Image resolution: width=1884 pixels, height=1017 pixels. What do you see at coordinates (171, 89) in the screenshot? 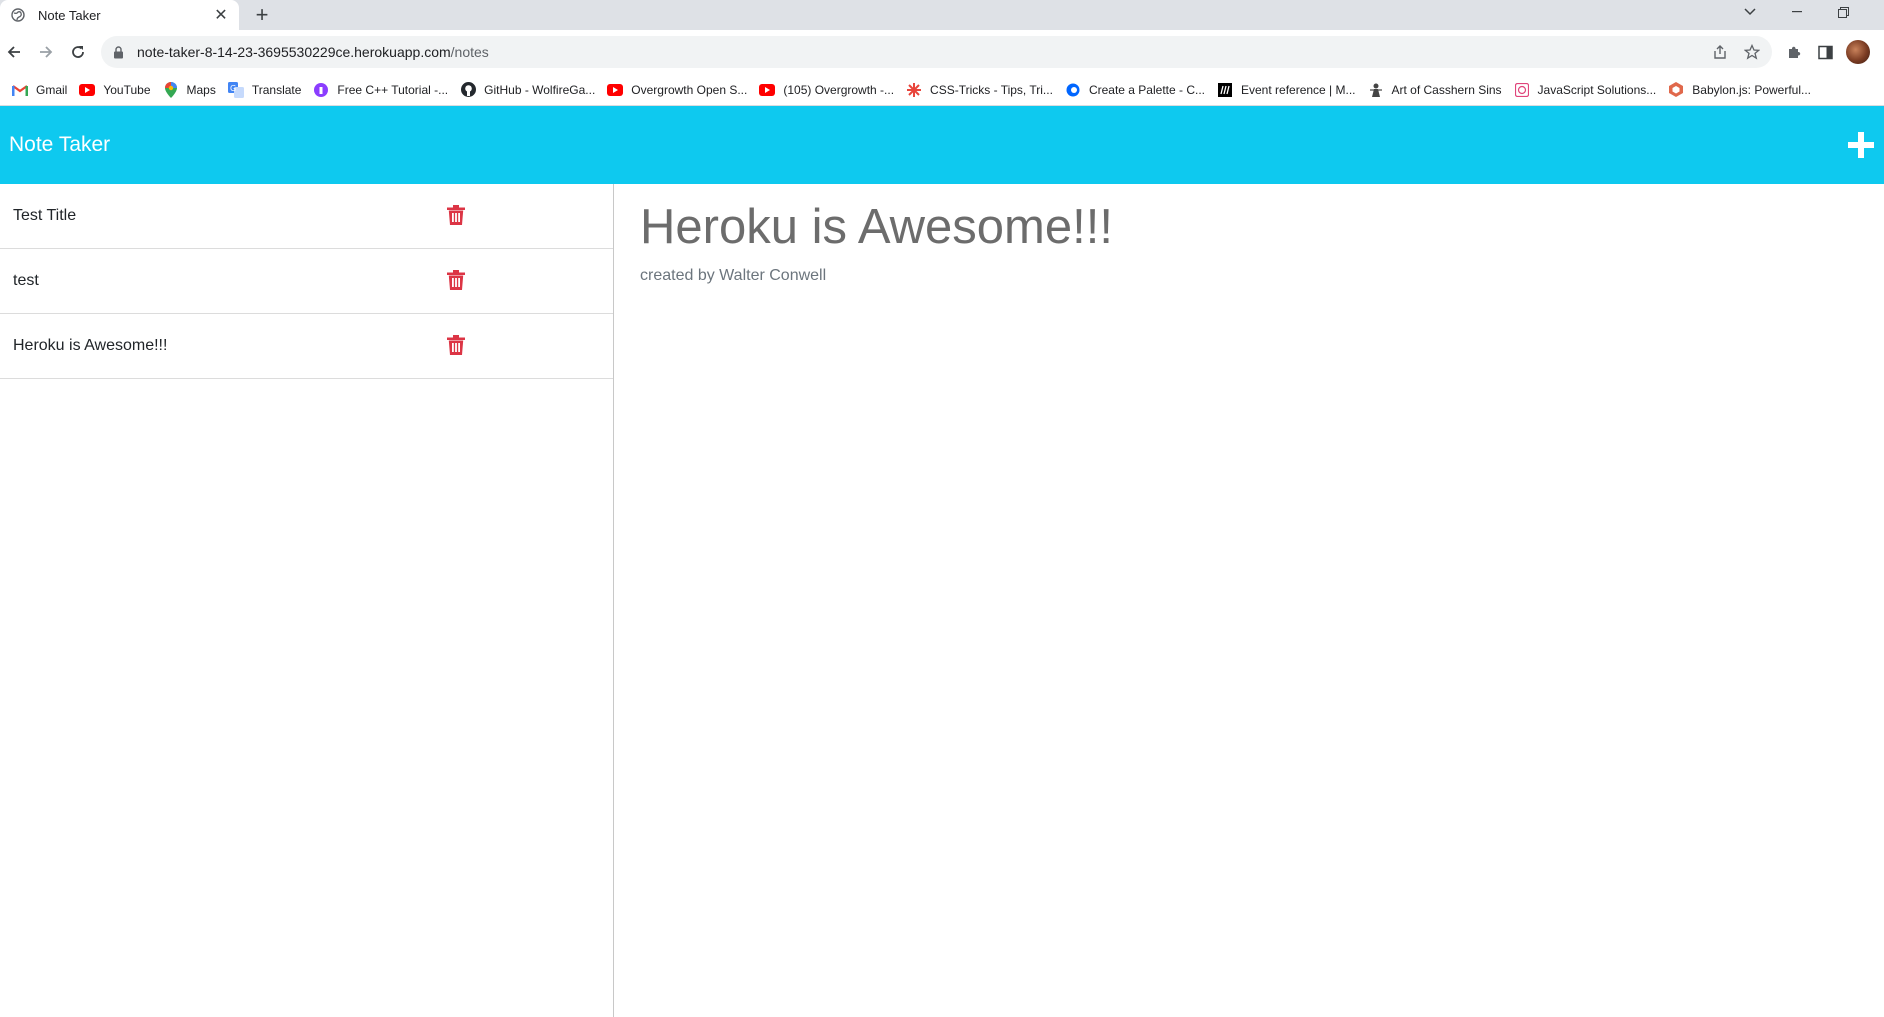
I see `maps-icon` at bounding box center [171, 89].